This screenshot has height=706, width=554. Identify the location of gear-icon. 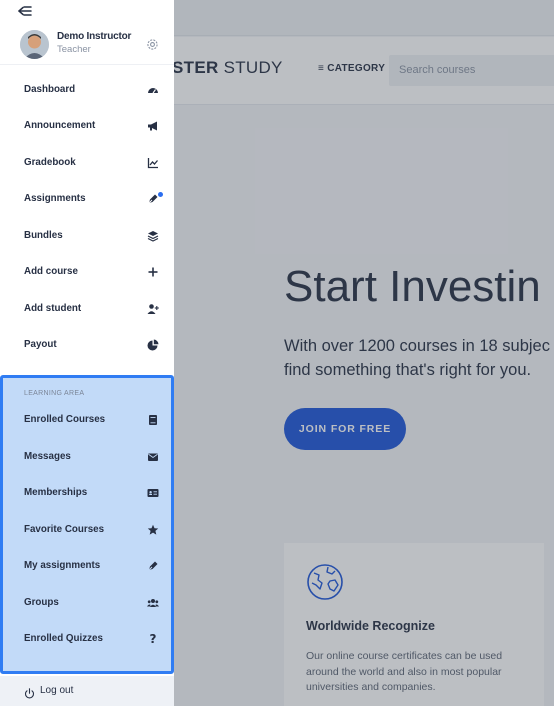
(152, 44).